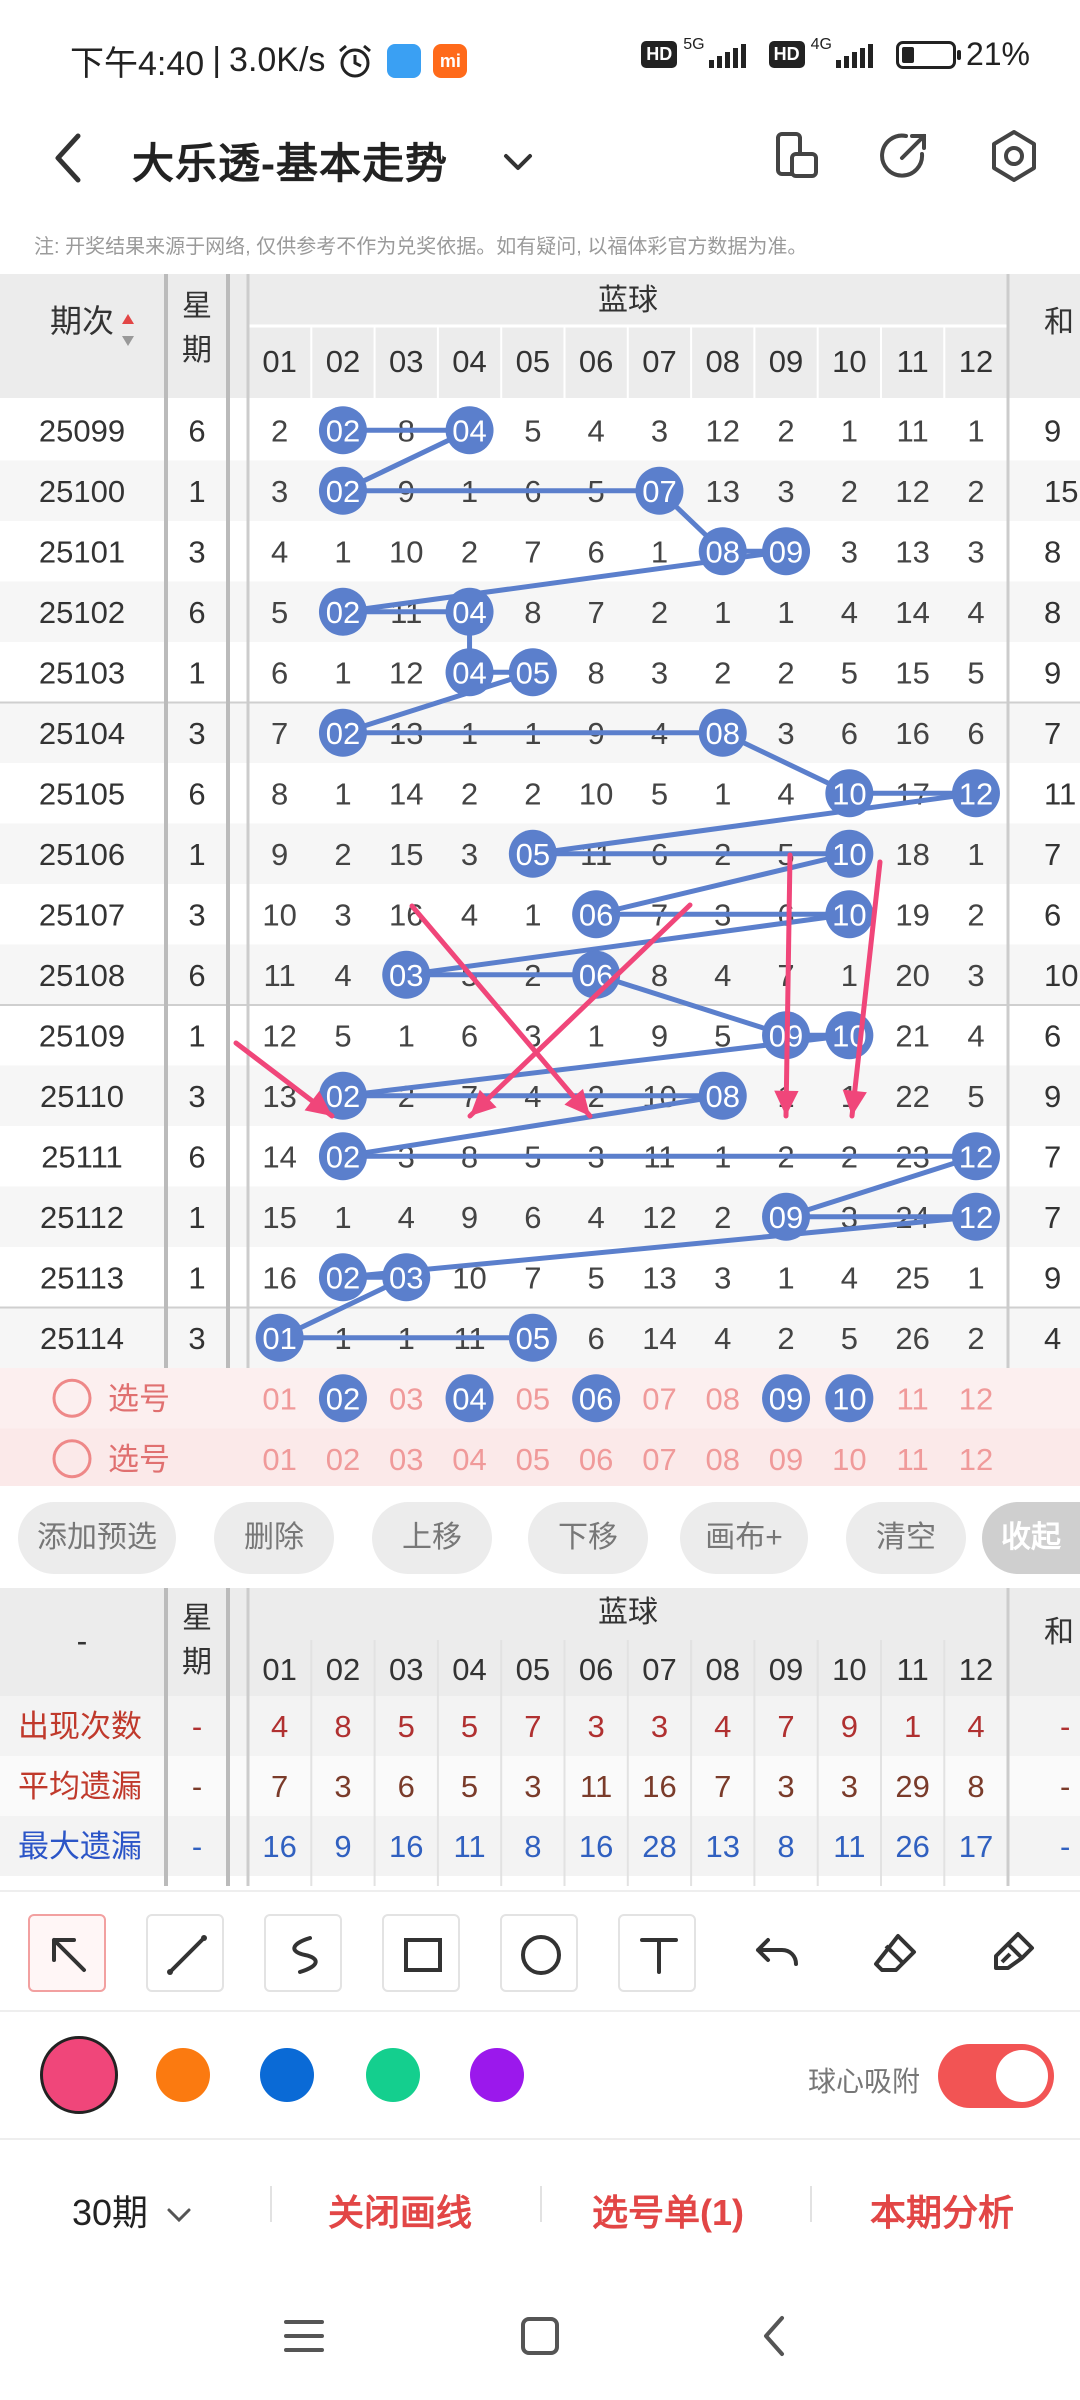 The image size is (1080, 2400). What do you see at coordinates (895, 1953) in the screenshot?
I see `eraser-button` at bounding box center [895, 1953].